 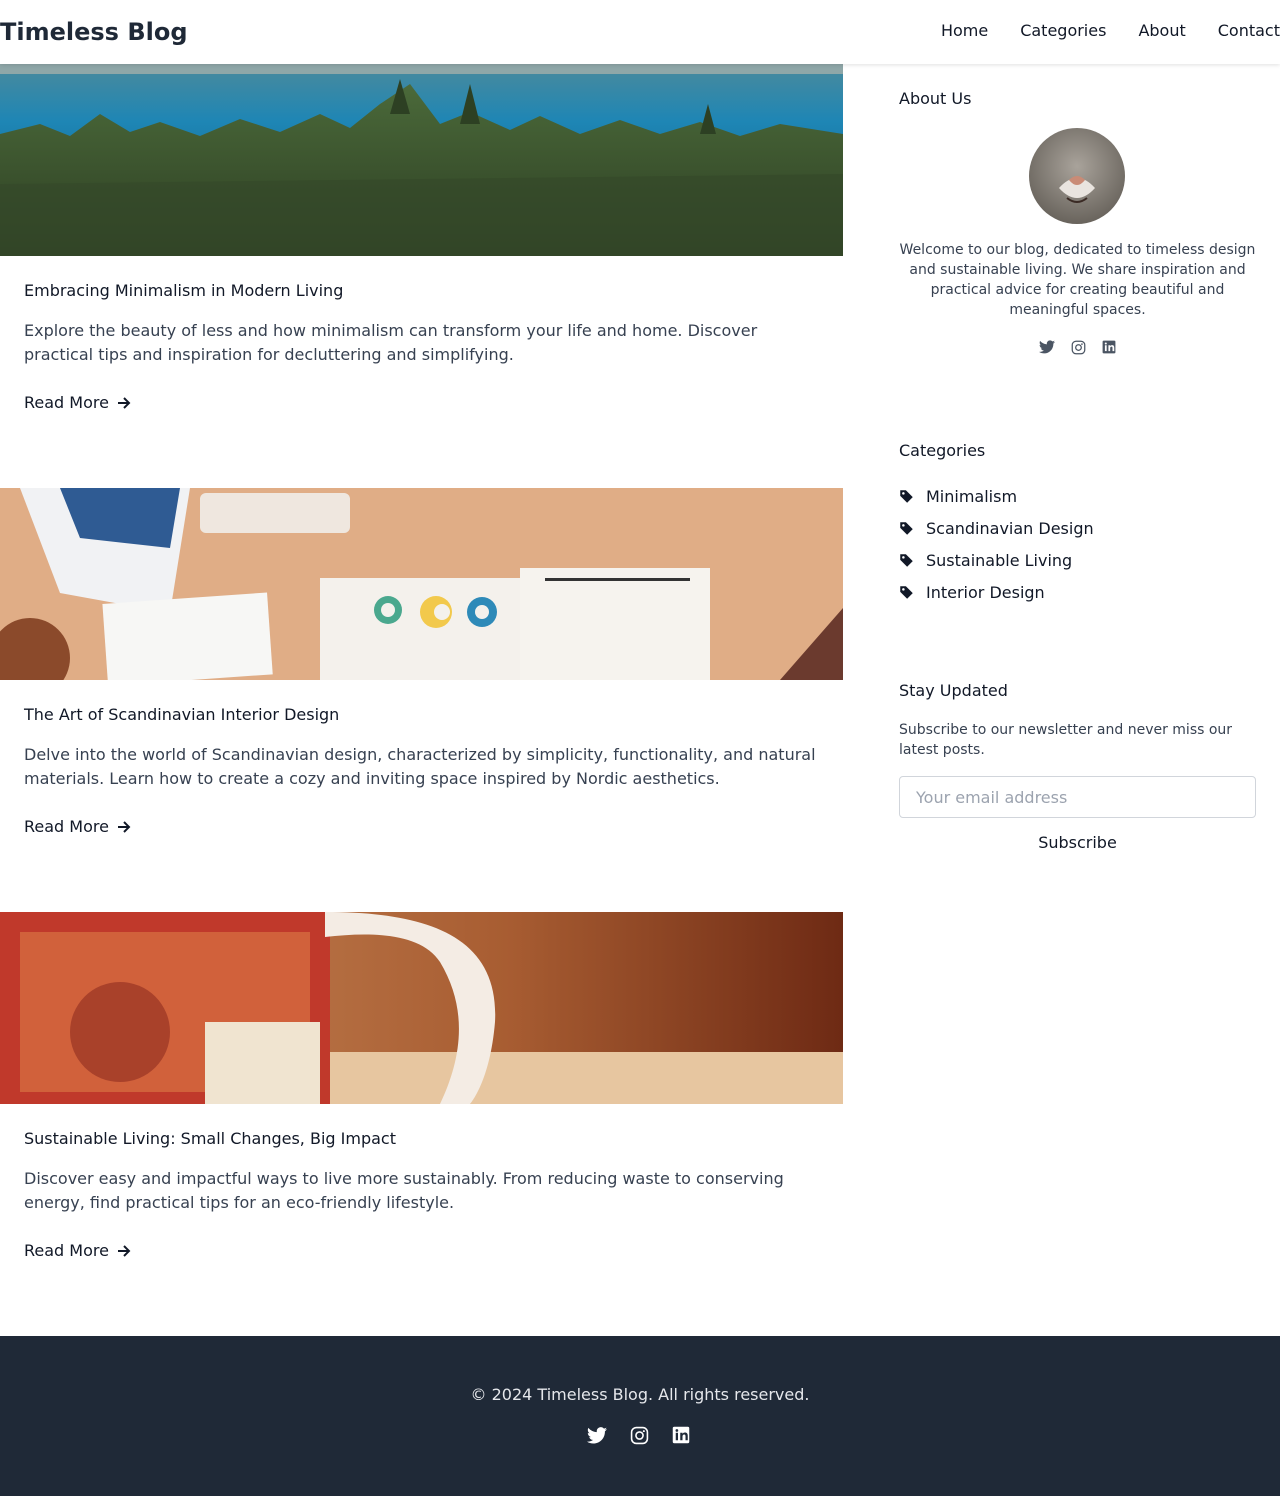 What do you see at coordinates (1077, 176) in the screenshot?
I see `avatar` at bounding box center [1077, 176].